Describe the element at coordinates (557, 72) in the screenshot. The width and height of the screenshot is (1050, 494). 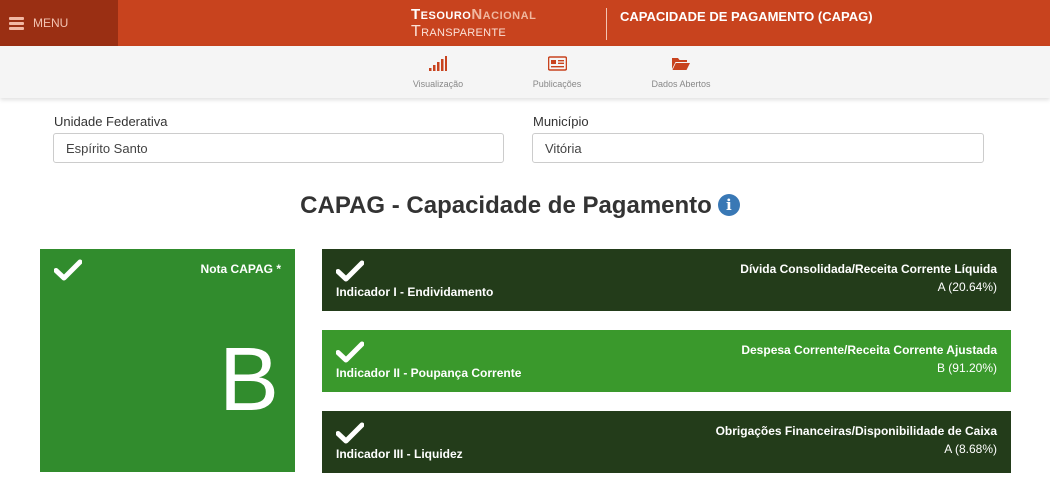
I see `nav-item-publicacoes: Publicações` at that location.